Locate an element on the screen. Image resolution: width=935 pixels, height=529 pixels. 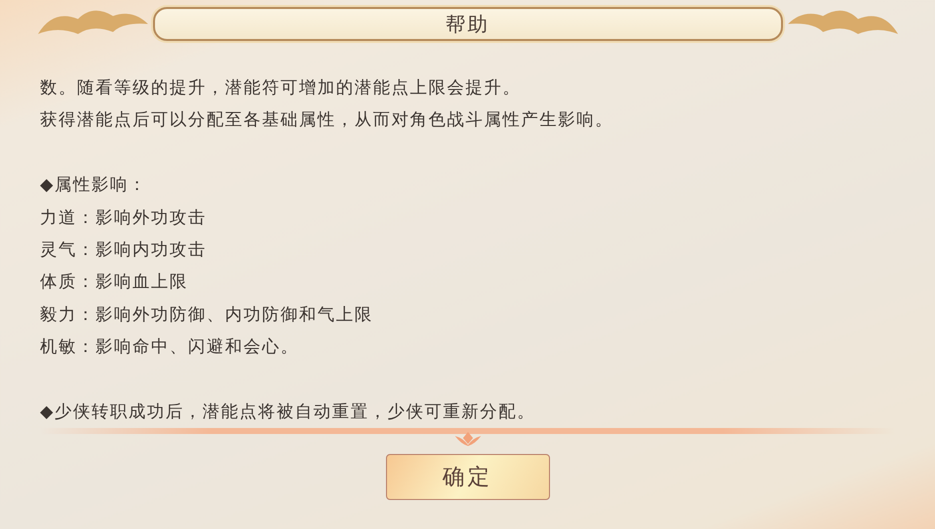
help-text-line: 力道：影响外功攻击 is located at coordinates (124, 218).